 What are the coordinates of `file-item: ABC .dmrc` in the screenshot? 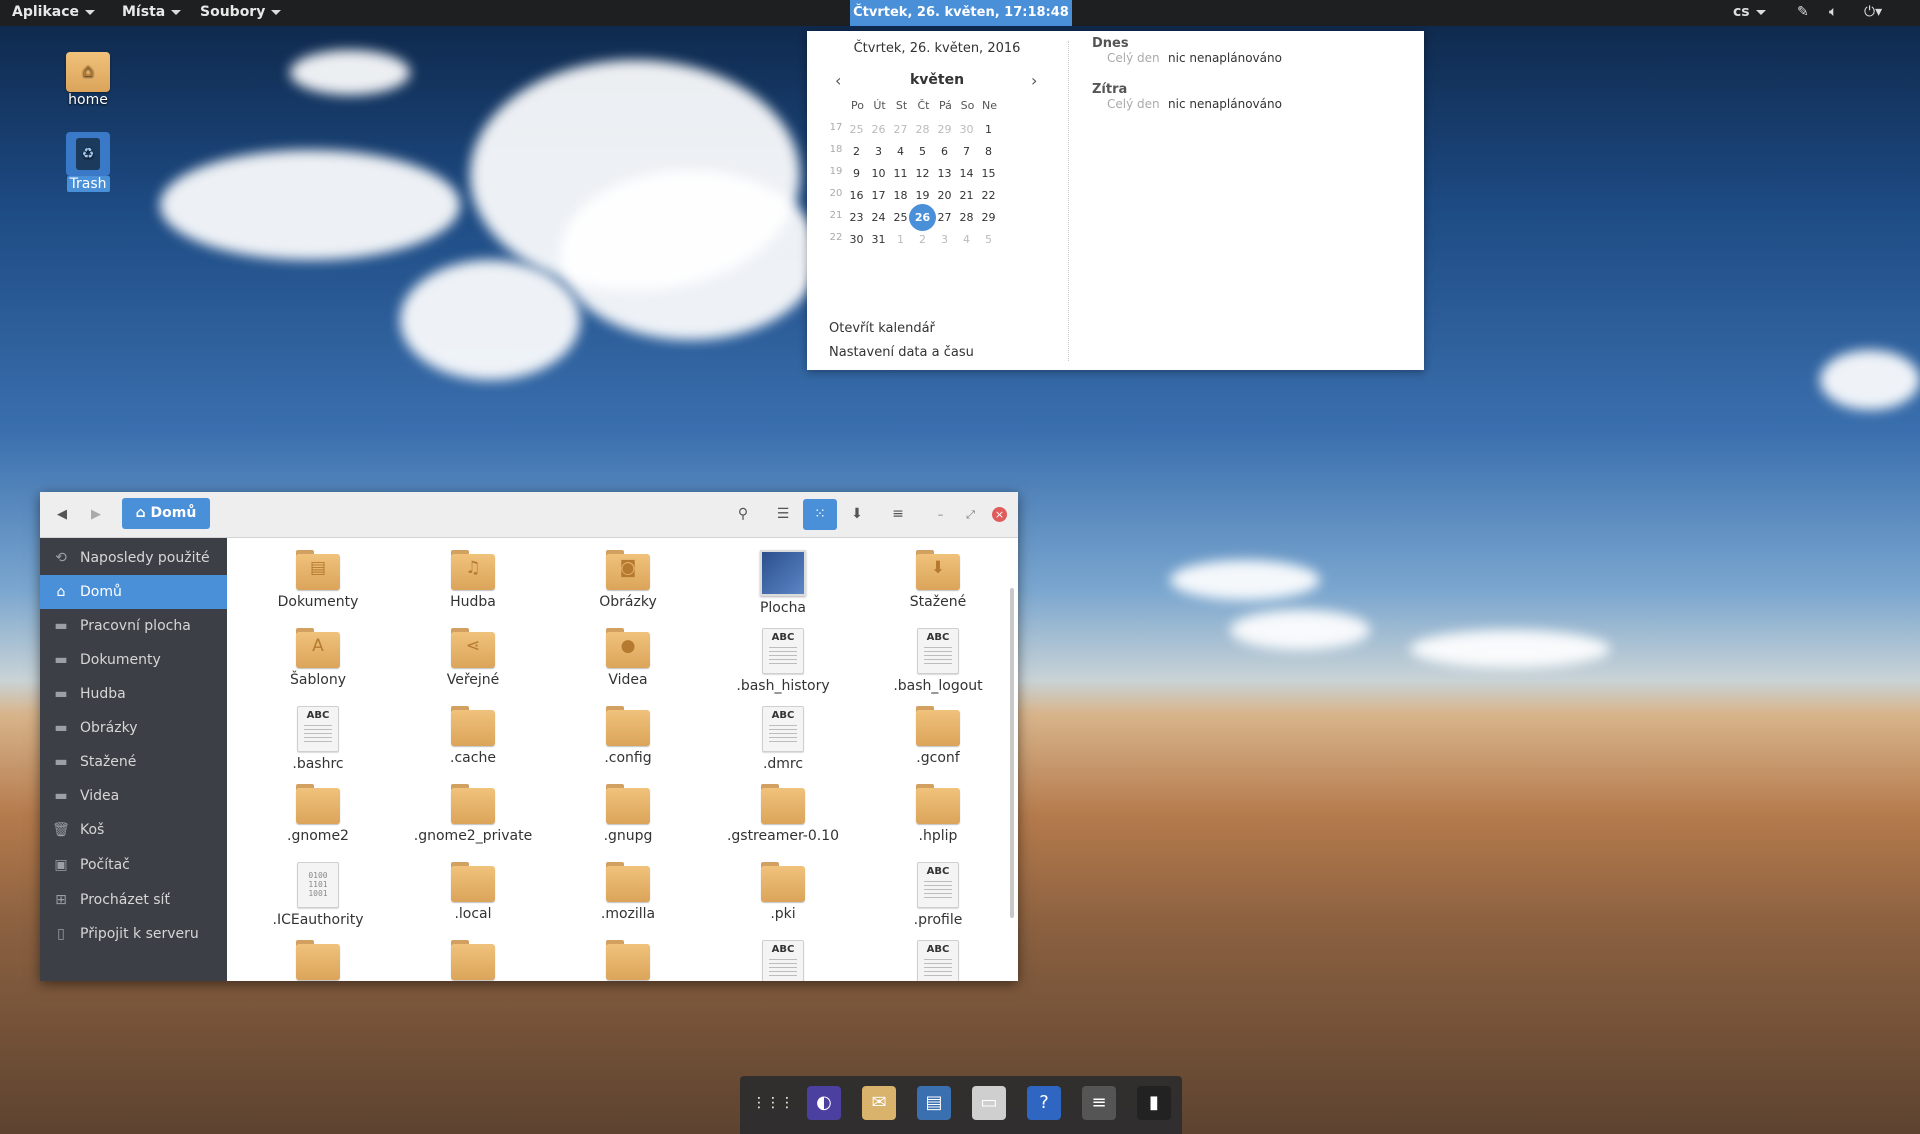 It's located at (783, 739).